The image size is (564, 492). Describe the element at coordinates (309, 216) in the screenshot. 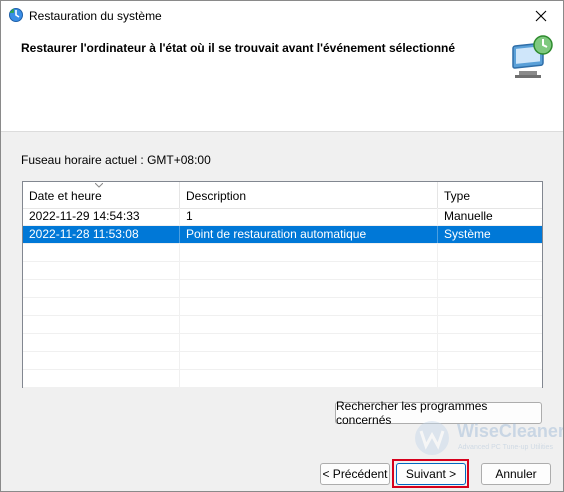

I see `cell-description: 1` at that location.